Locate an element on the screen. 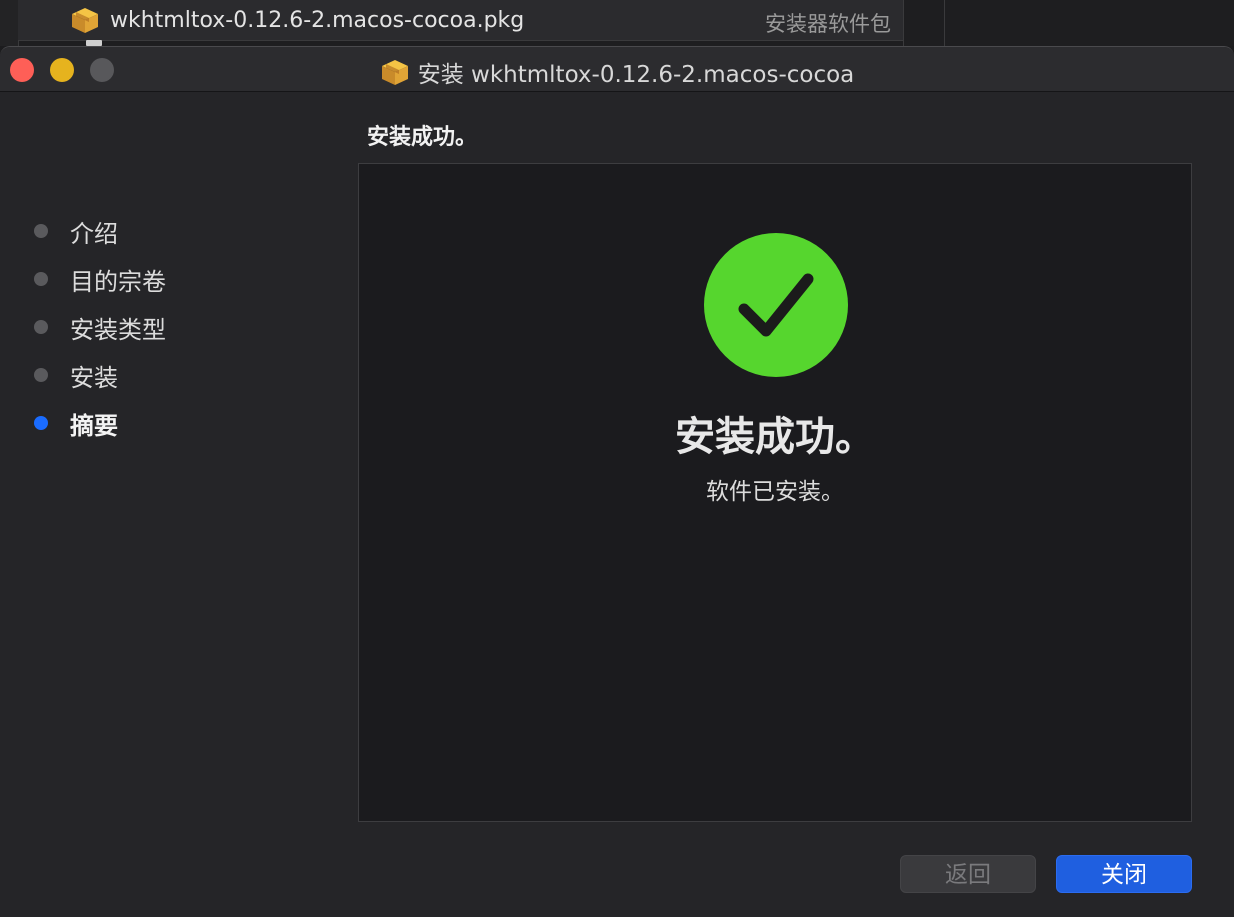 This screenshot has height=917, width=1234. step-destination: 目的宗卷 is located at coordinates (100, 279).